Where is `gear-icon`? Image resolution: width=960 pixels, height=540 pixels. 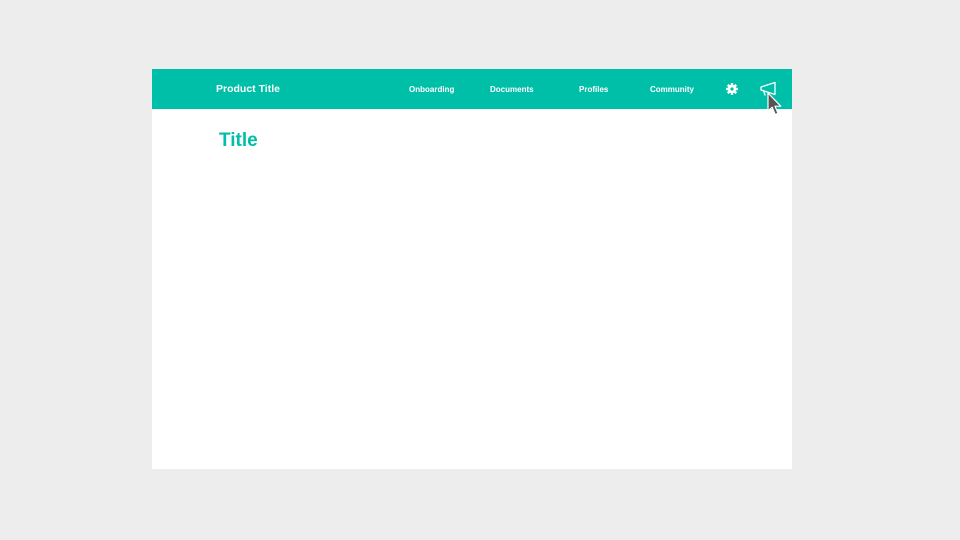 gear-icon is located at coordinates (732, 89).